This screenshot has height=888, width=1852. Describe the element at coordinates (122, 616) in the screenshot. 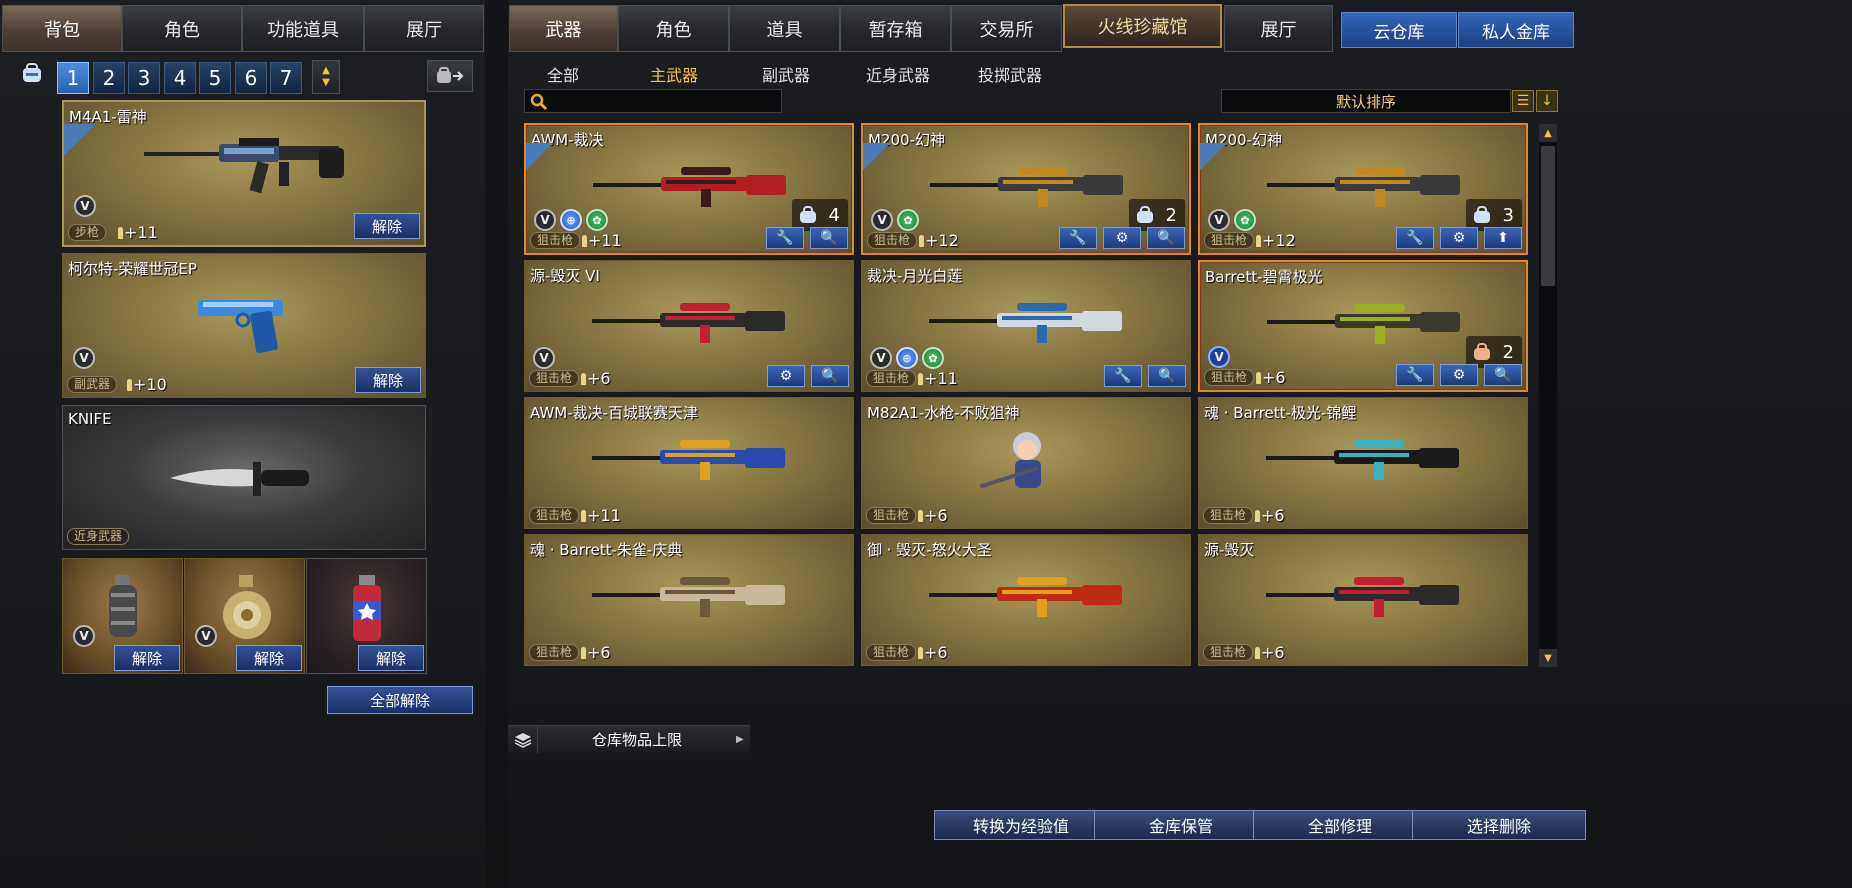

I see `grenade-slot-1: V 解除` at that location.